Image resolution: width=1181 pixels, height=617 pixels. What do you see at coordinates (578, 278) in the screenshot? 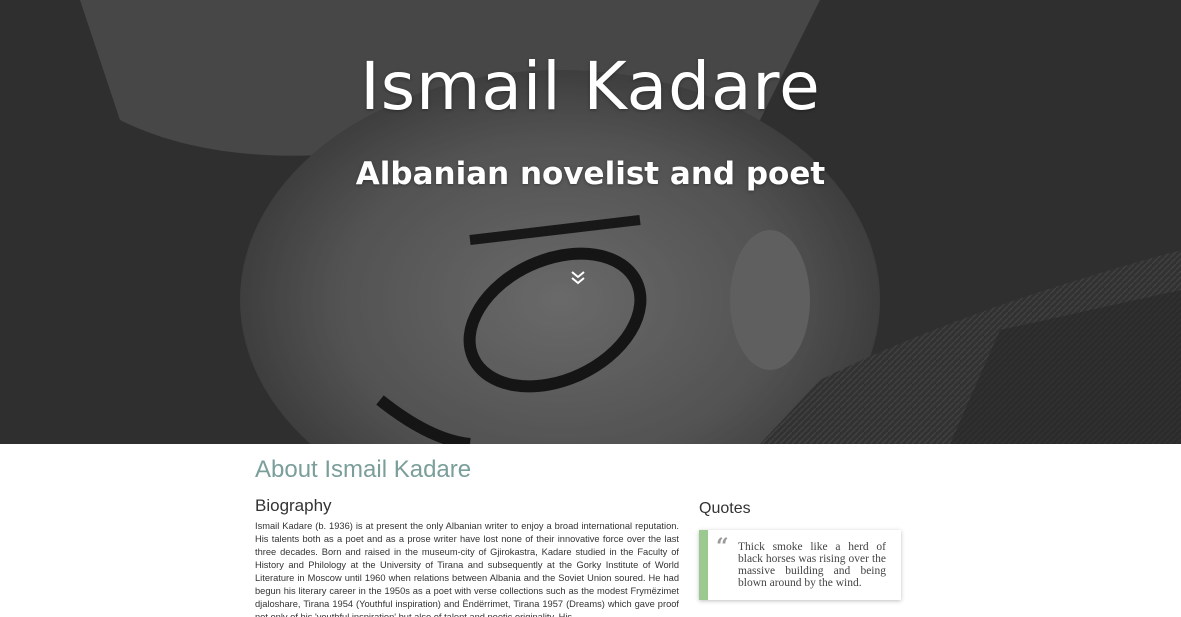
I see `double-chevron-down-icon` at bounding box center [578, 278].